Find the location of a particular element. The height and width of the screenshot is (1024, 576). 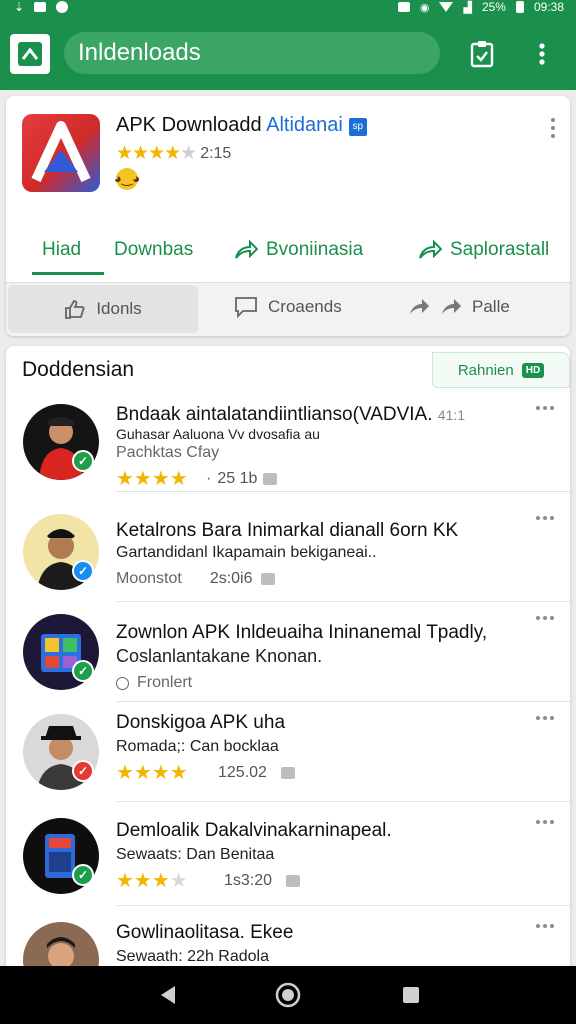

item-title: Ketalrons Bara Inimarkal dianall 6orn KK is located at coordinates (287, 530).